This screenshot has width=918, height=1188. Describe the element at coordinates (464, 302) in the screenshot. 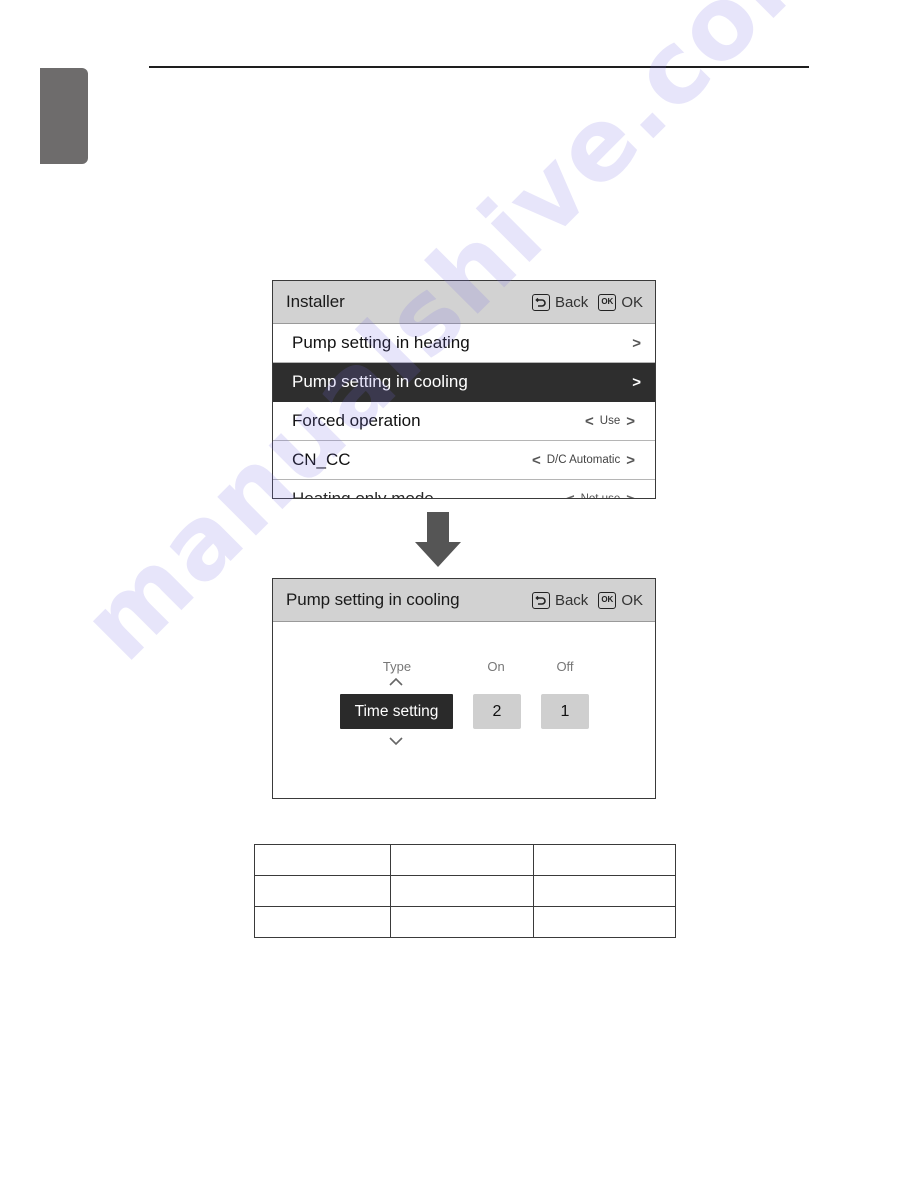

I see `installer-header: Installer Back OK OK` at that location.